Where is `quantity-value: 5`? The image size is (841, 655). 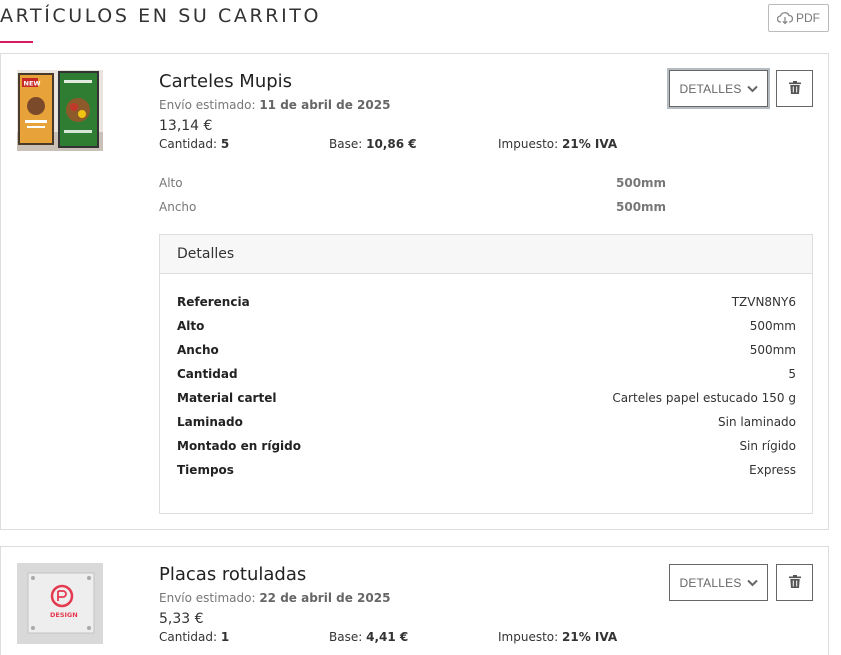
quantity-value: 5 is located at coordinates (225, 144).